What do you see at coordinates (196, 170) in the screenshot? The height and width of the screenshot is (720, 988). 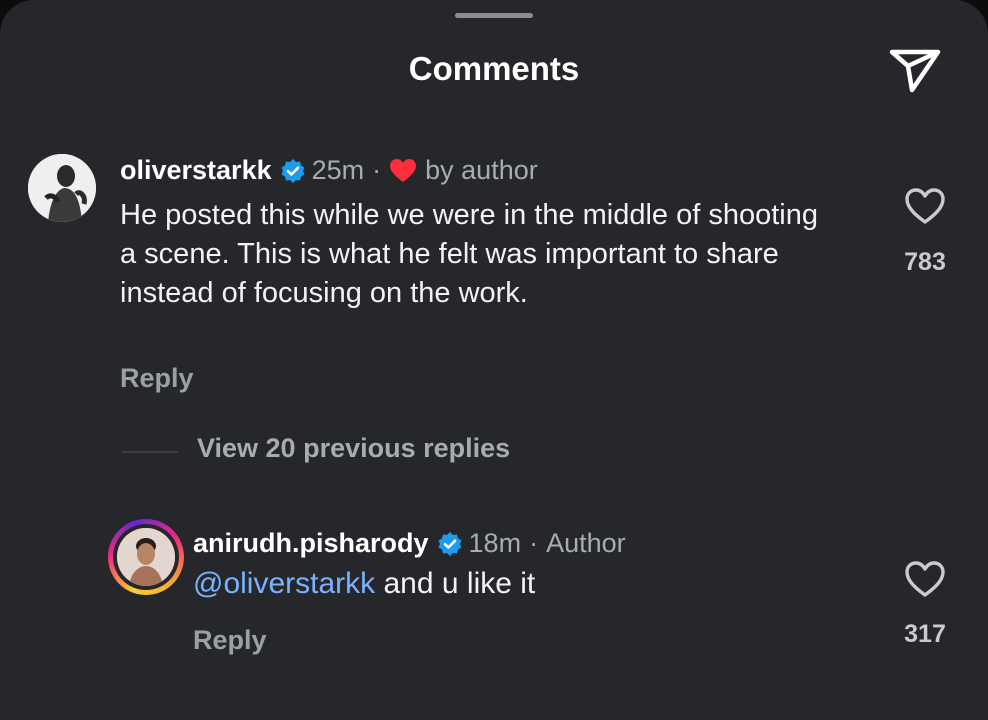 I see `comment-username: oliverstarkk` at bounding box center [196, 170].